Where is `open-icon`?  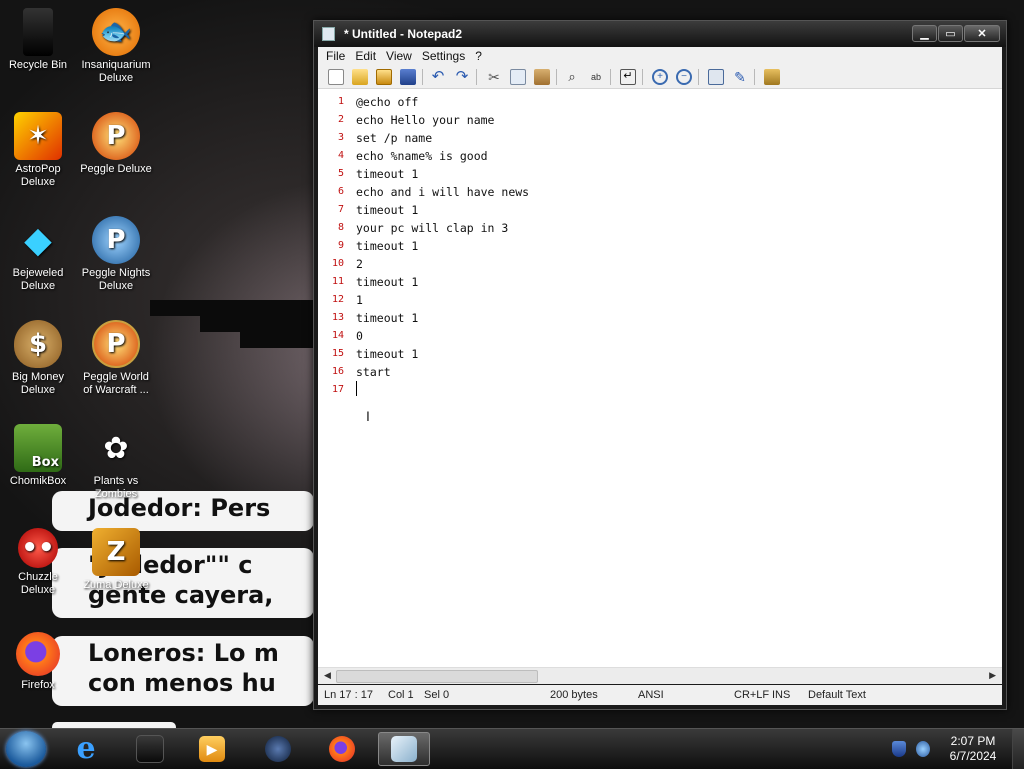 open-icon is located at coordinates (360, 77).